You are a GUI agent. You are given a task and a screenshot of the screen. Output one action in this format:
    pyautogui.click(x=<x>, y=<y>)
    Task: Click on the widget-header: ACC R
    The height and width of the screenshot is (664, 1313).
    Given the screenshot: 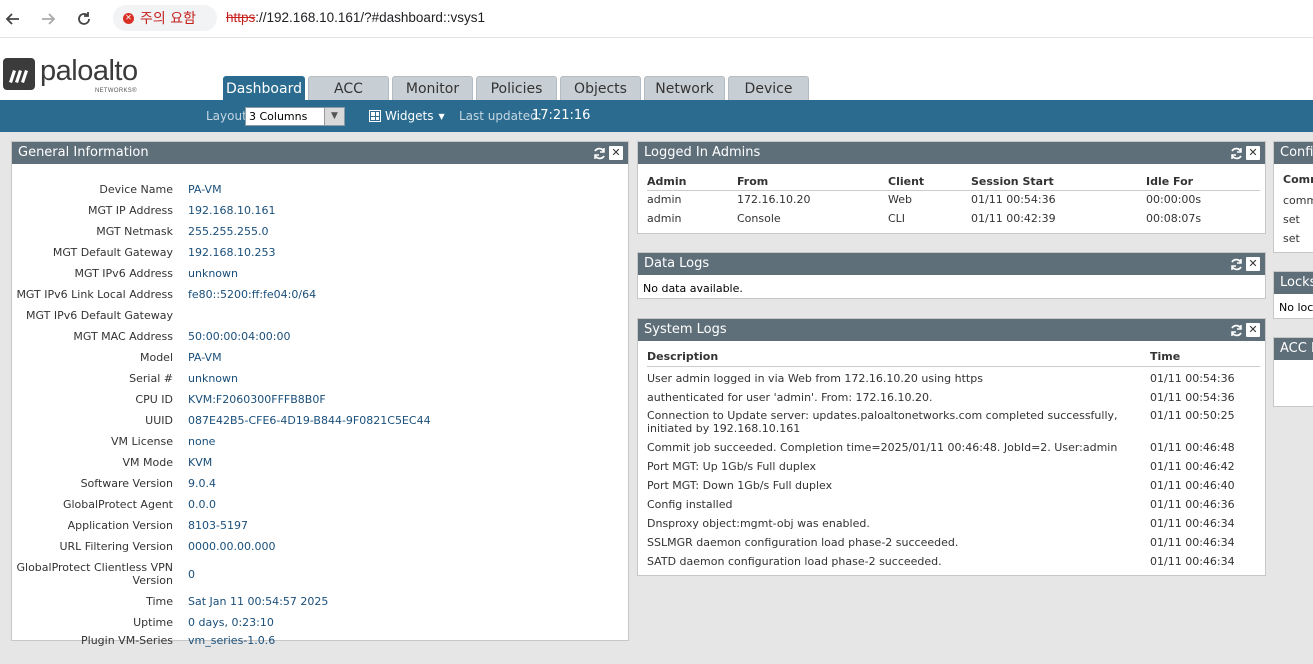 What is the action you would take?
    pyautogui.click(x=1293, y=349)
    